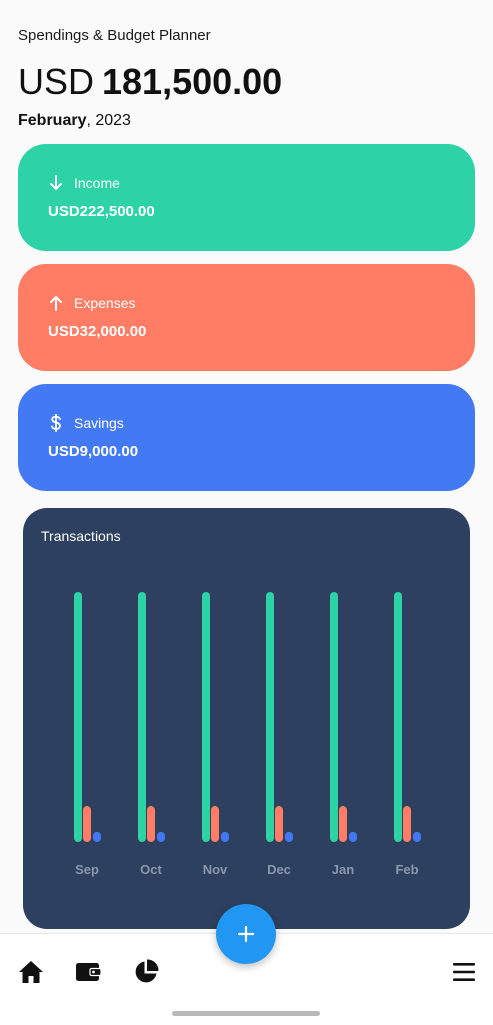 The image size is (493, 1025). I want to click on balance-display: USD 181,500.00, so click(150, 82).